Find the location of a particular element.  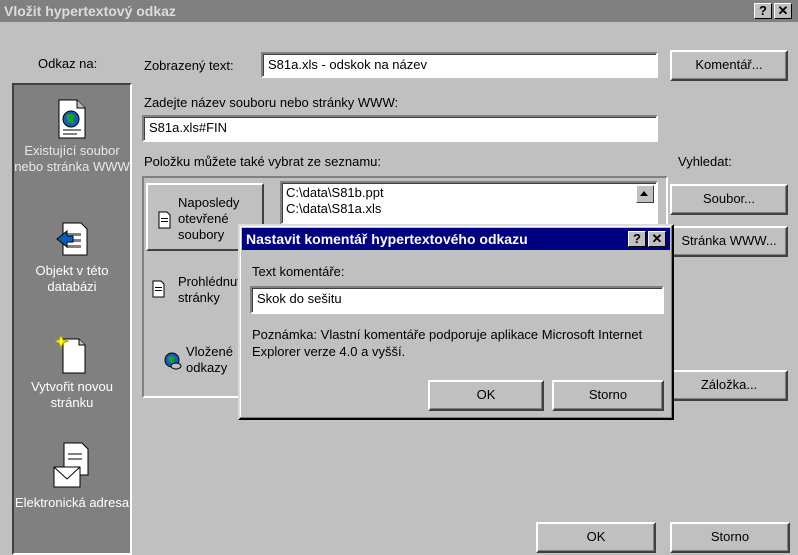

web-page-icon is located at coordinates (72, 119).